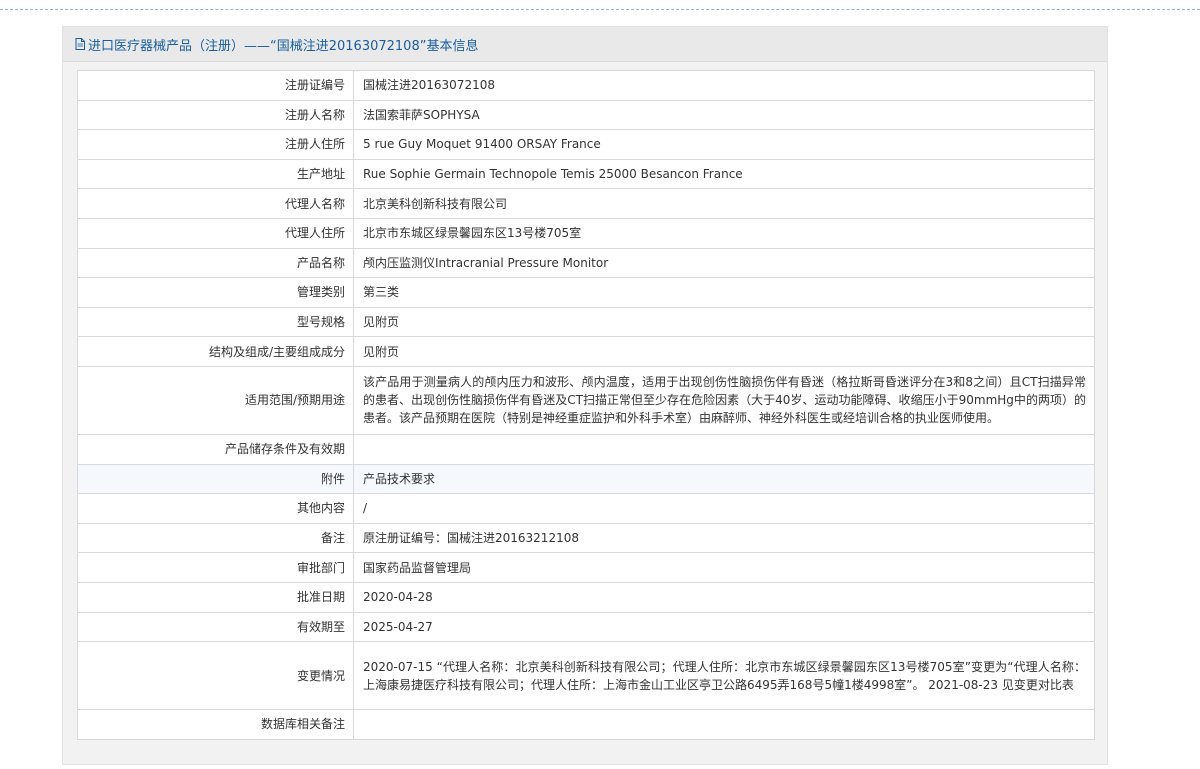 Image resolution: width=1200 pixels, height=769 pixels. I want to click on table-row-product-name: 产品名称 颅内压监测仪Intracranial Pressure Monitor, so click(586, 263).